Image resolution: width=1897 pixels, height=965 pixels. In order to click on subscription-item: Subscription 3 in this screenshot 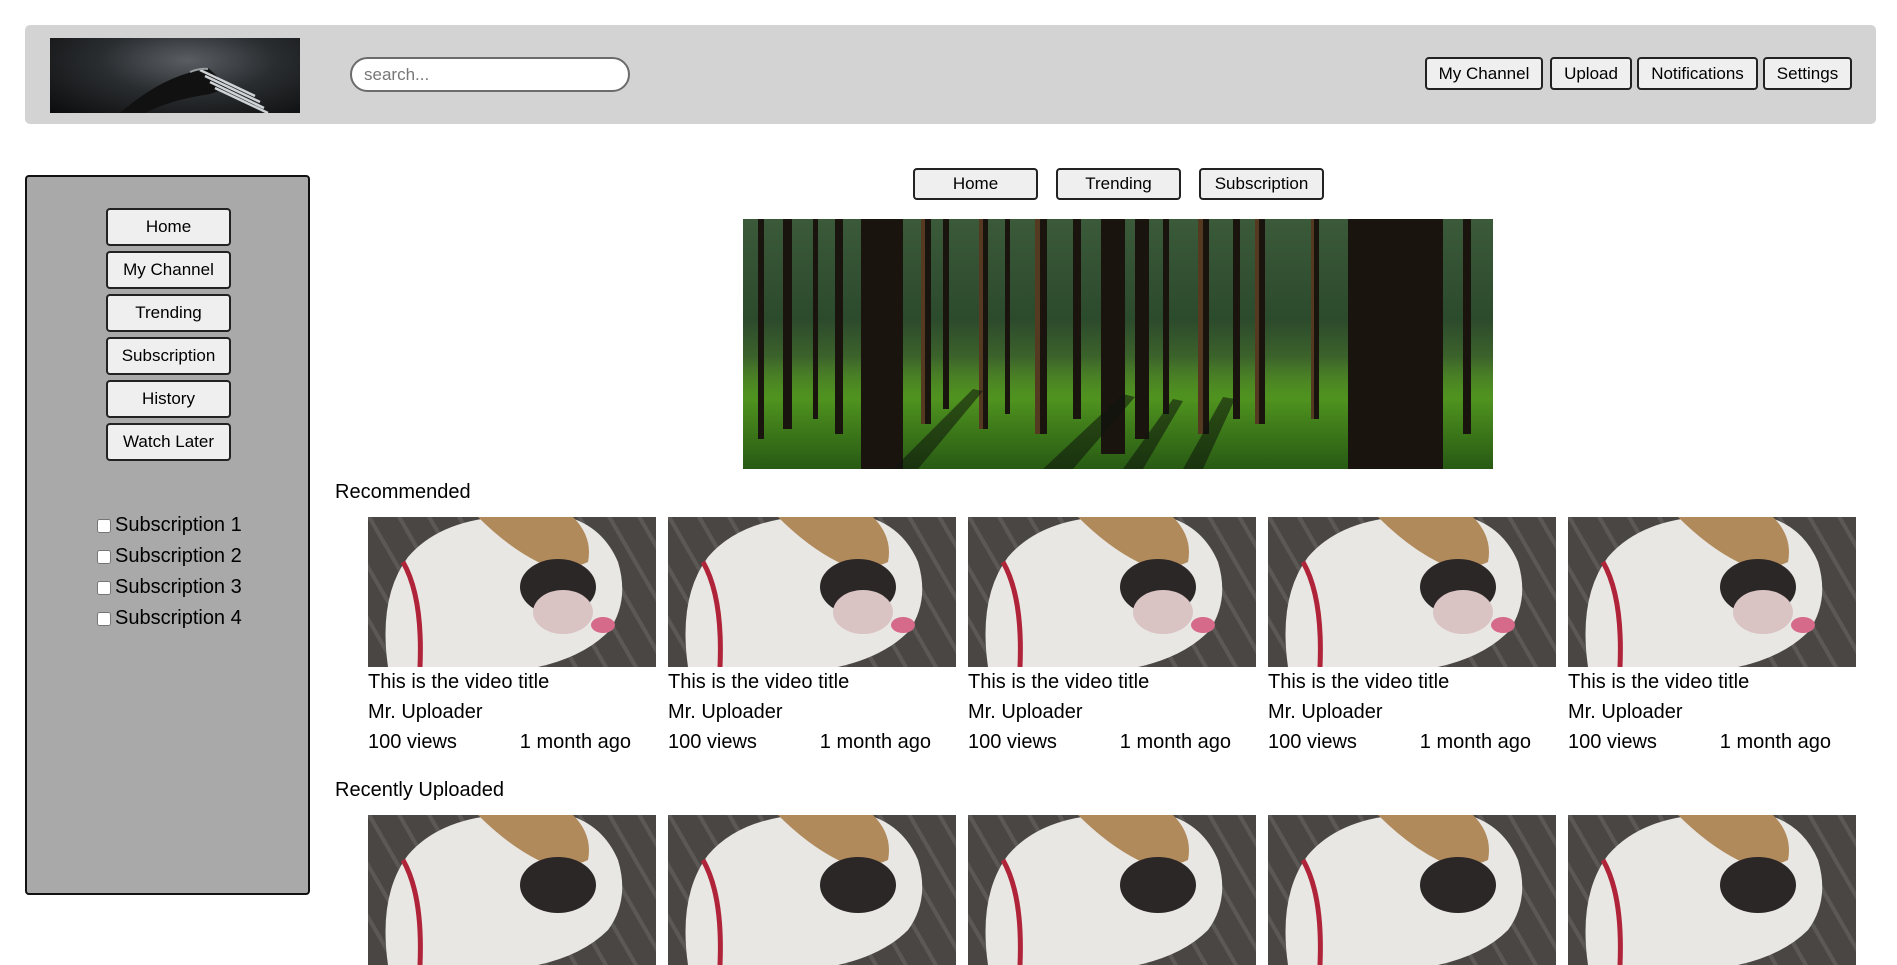, I will do `click(169, 587)`.